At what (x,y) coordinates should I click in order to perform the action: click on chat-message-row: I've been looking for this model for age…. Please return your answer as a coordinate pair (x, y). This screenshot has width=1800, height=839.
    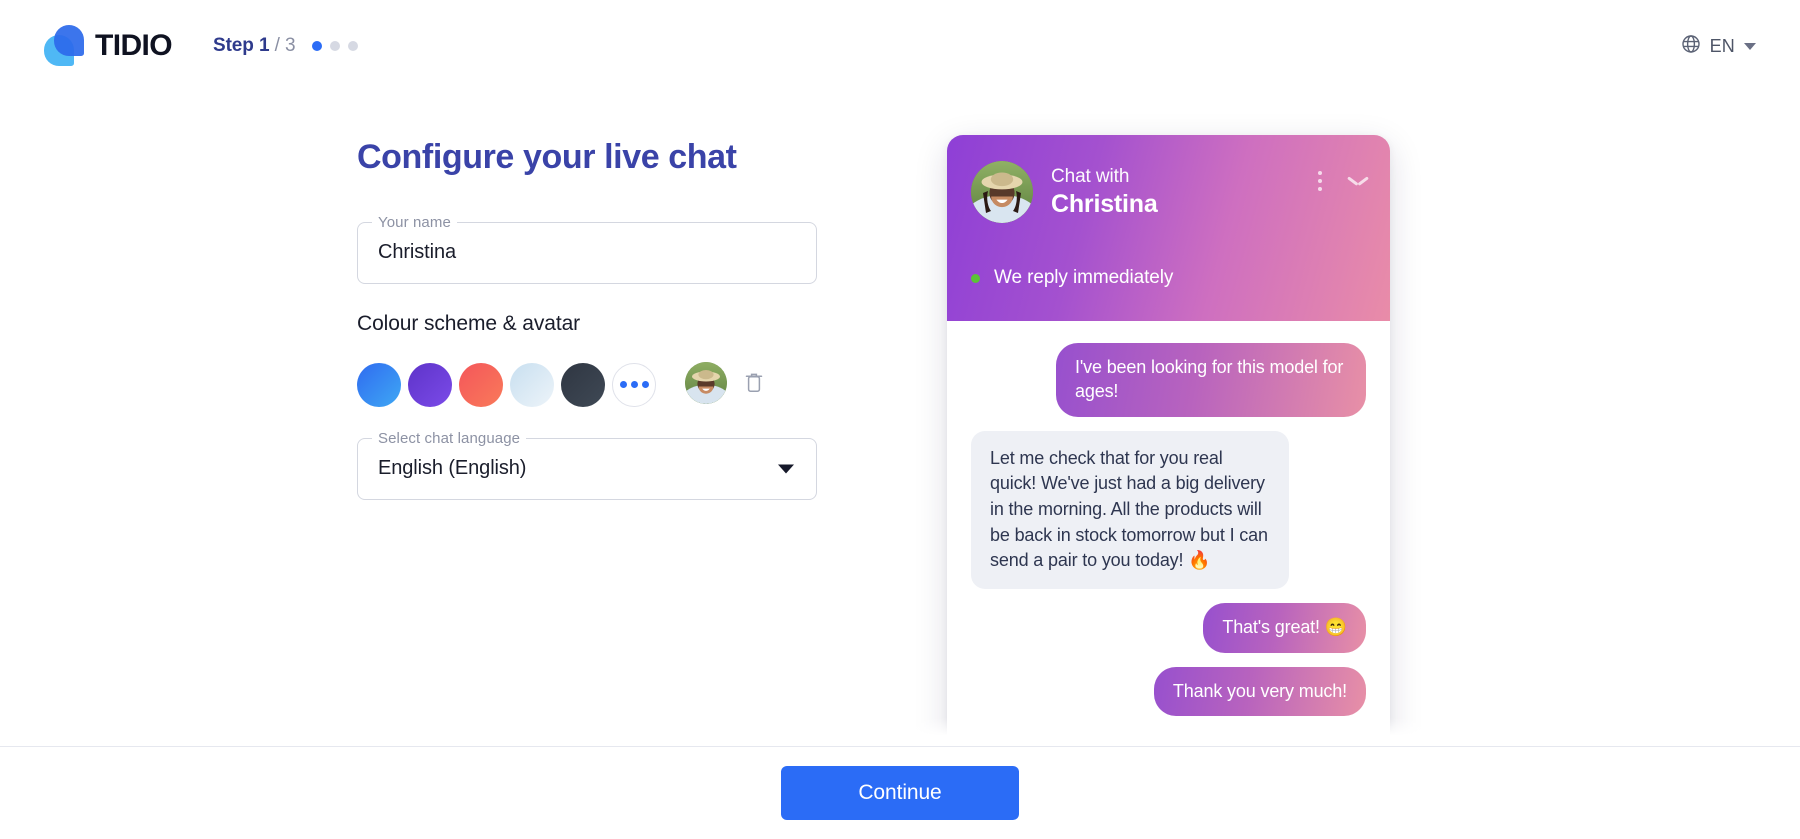
    Looking at the image, I should click on (1168, 380).